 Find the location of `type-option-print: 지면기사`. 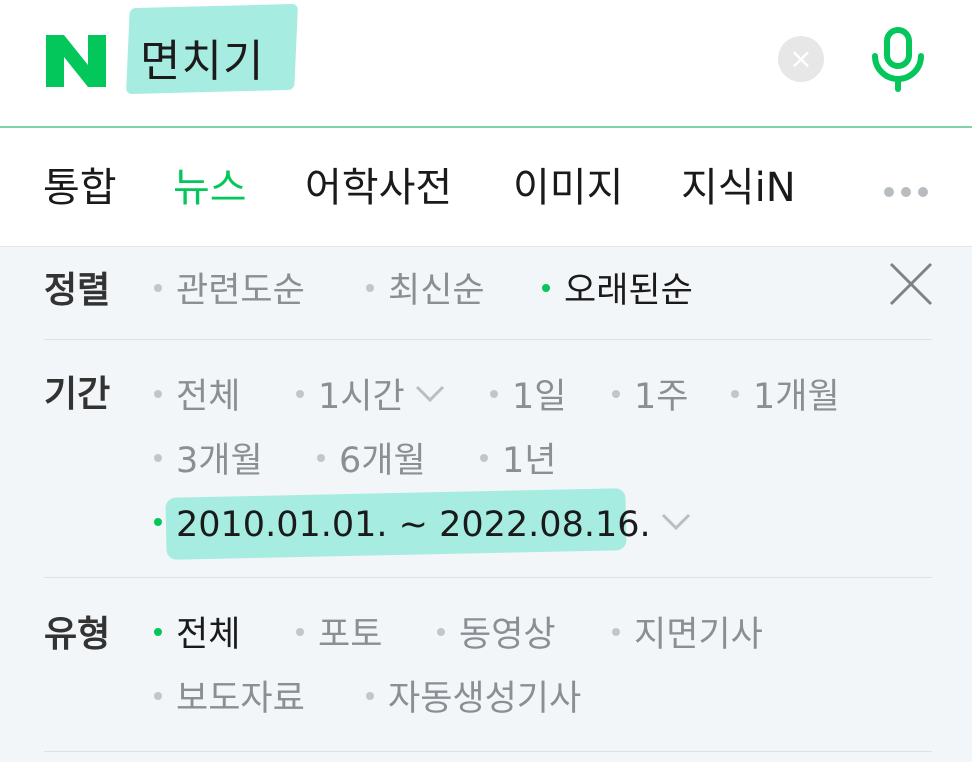

type-option-print: 지면기사 is located at coordinates (687, 635).